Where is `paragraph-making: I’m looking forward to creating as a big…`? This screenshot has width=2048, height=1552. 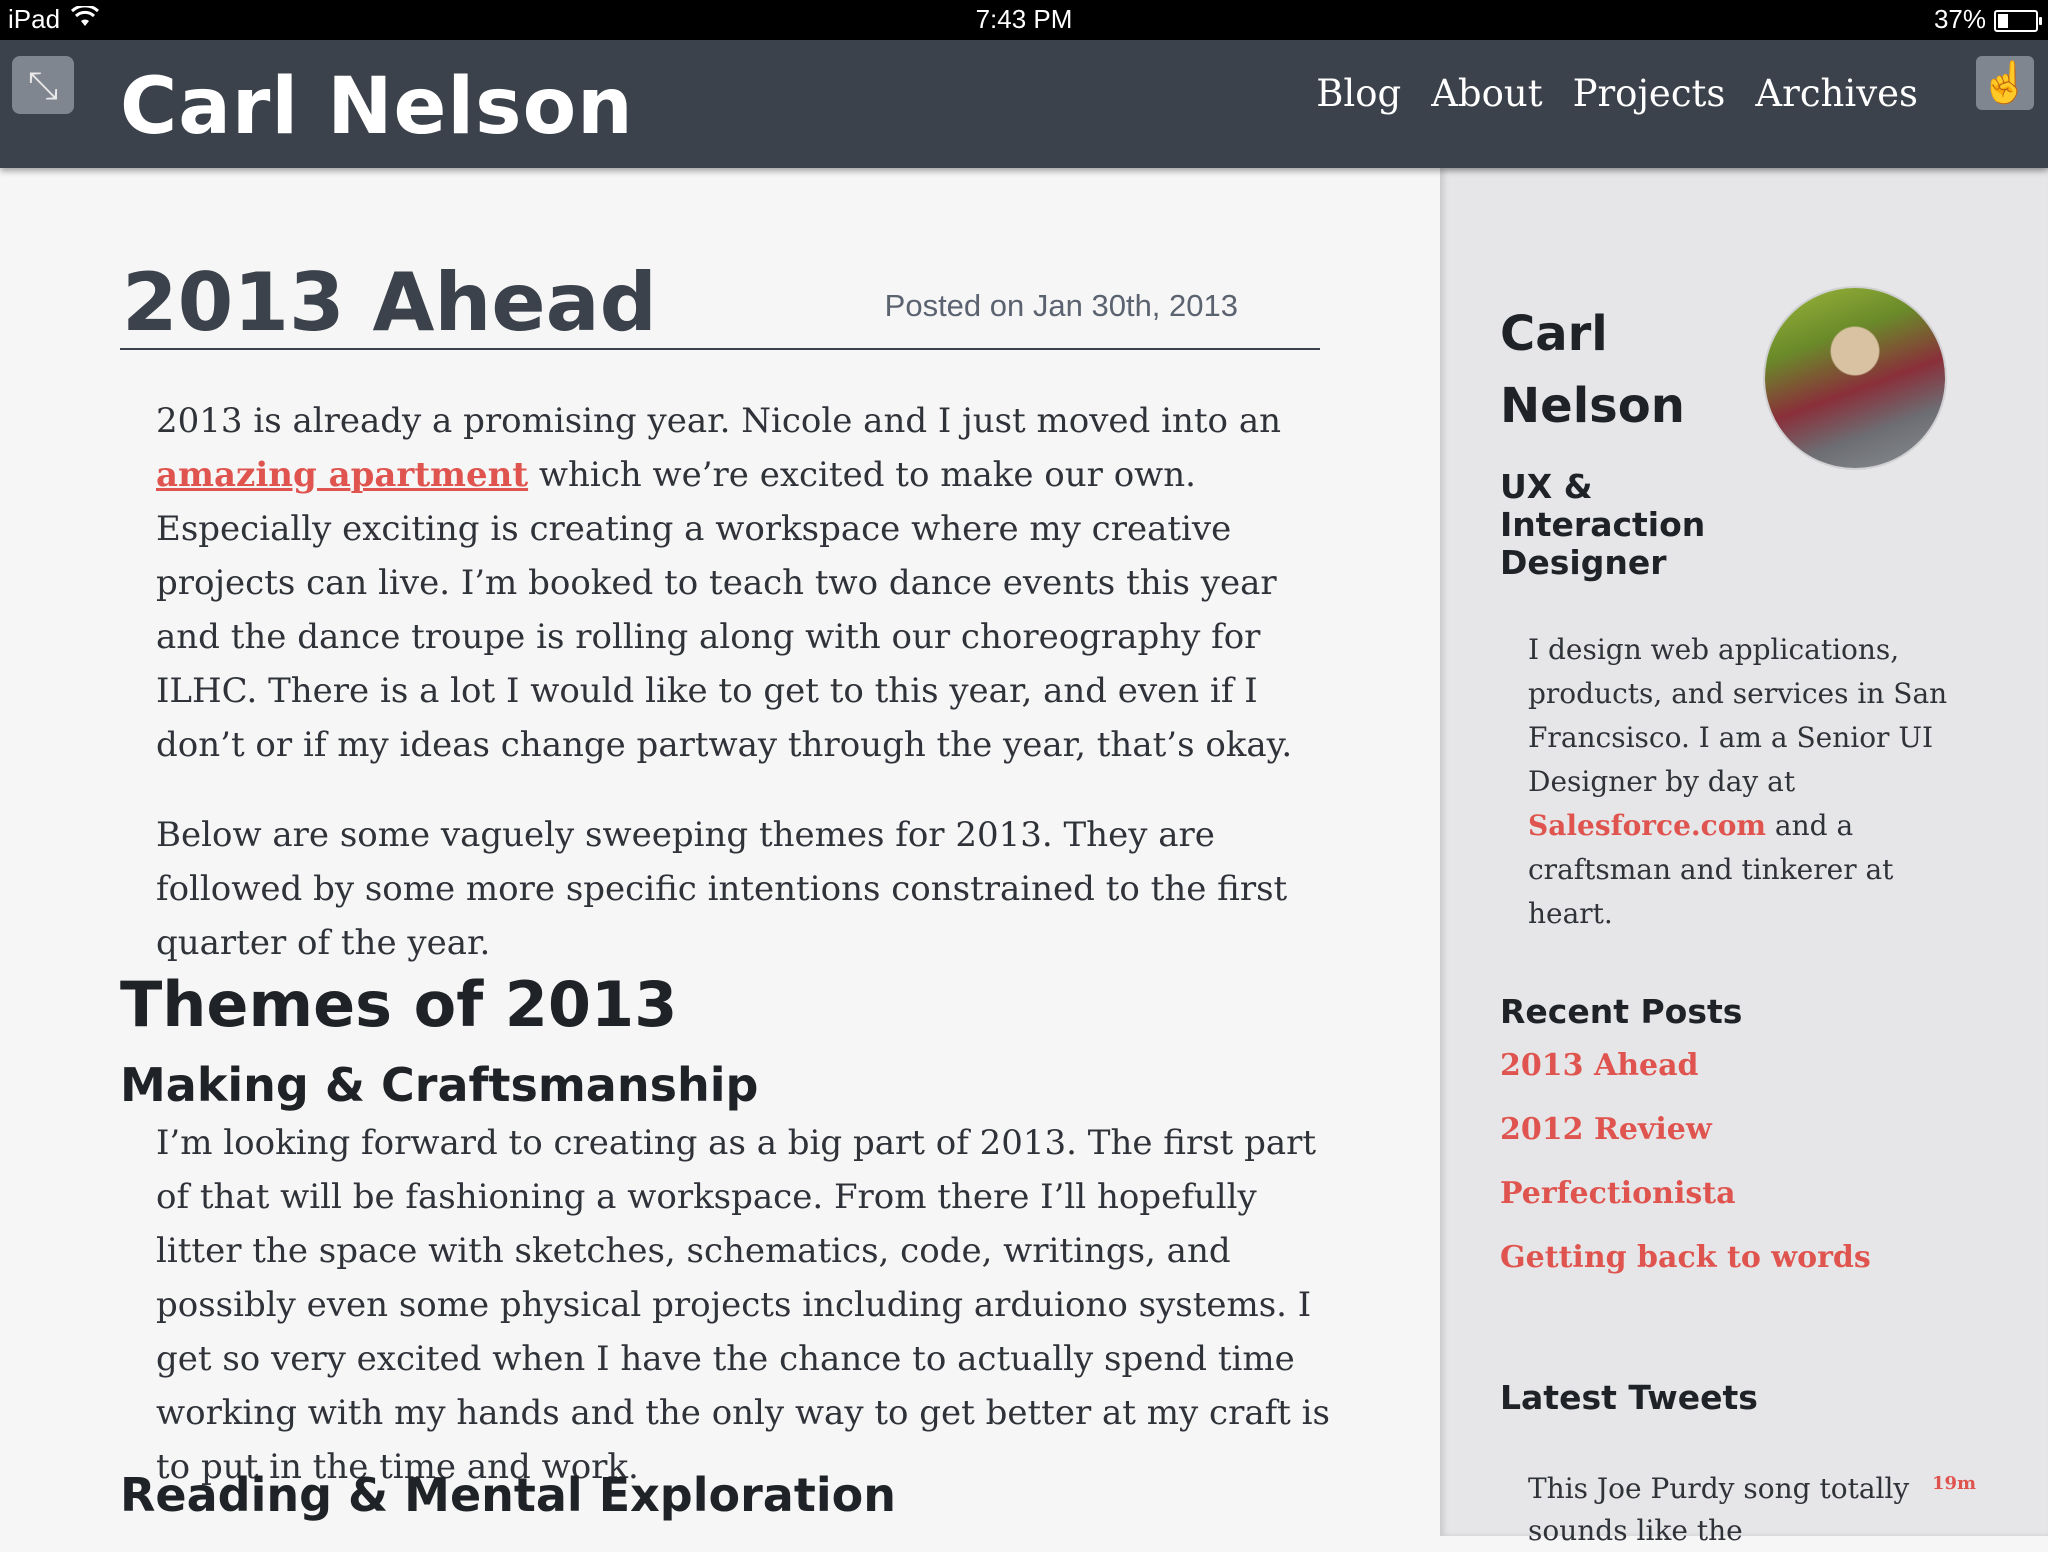
paragraph-making: I’m looking forward to creating as a big… is located at coordinates (743, 1305).